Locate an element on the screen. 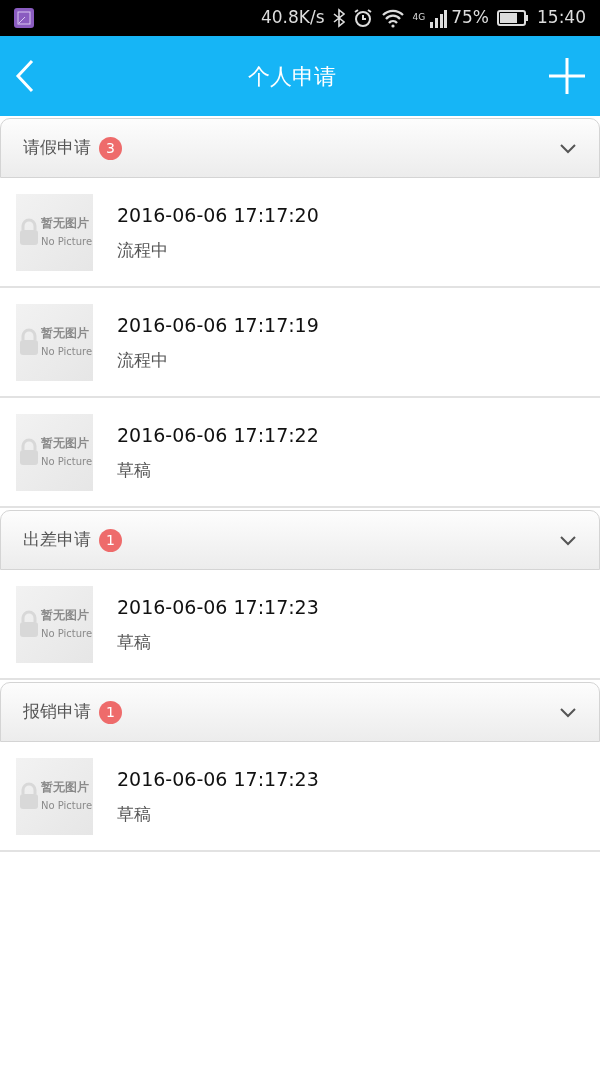  battery-percent: 75% is located at coordinates (470, 18).